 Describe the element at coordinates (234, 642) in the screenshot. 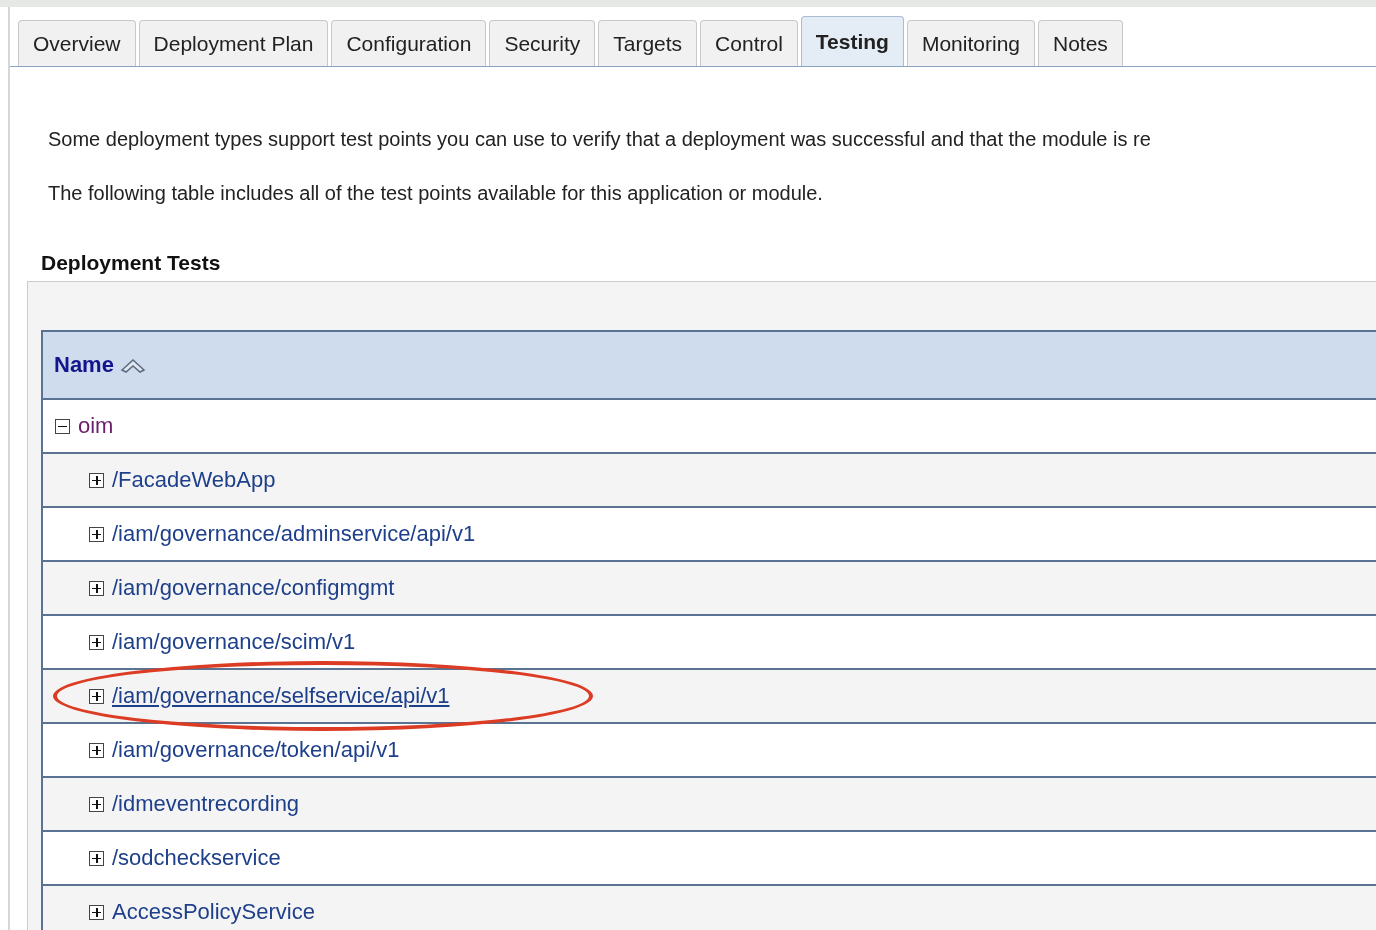

I see `tree-link: /iam/governance/scim/v1` at that location.